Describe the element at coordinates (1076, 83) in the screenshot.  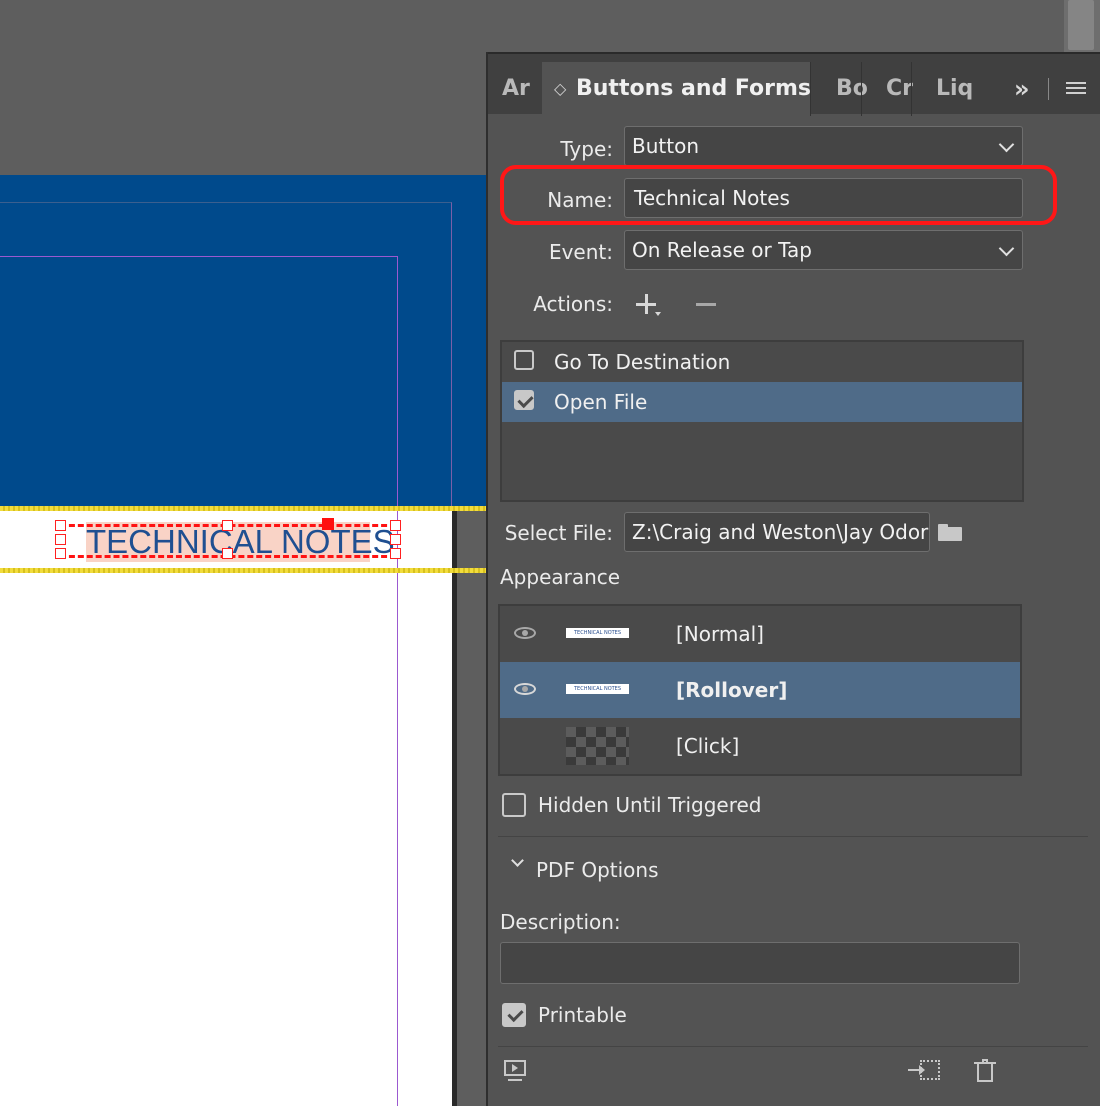
I see `menu-icon` at that location.